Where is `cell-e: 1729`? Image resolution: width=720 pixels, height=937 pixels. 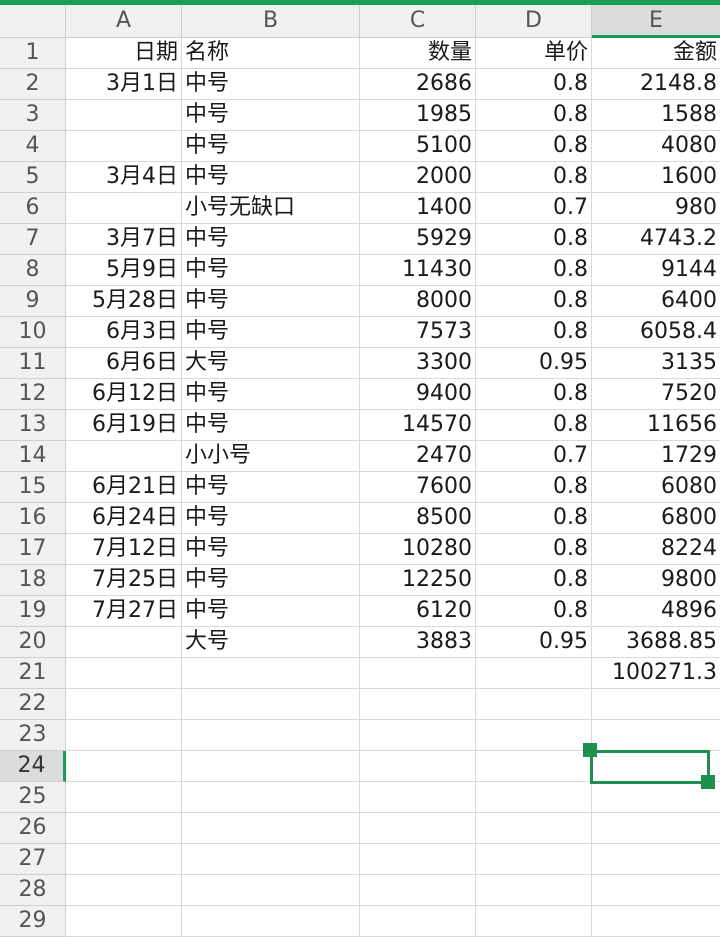
cell-e: 1729 is located at coordinates (656, 456).